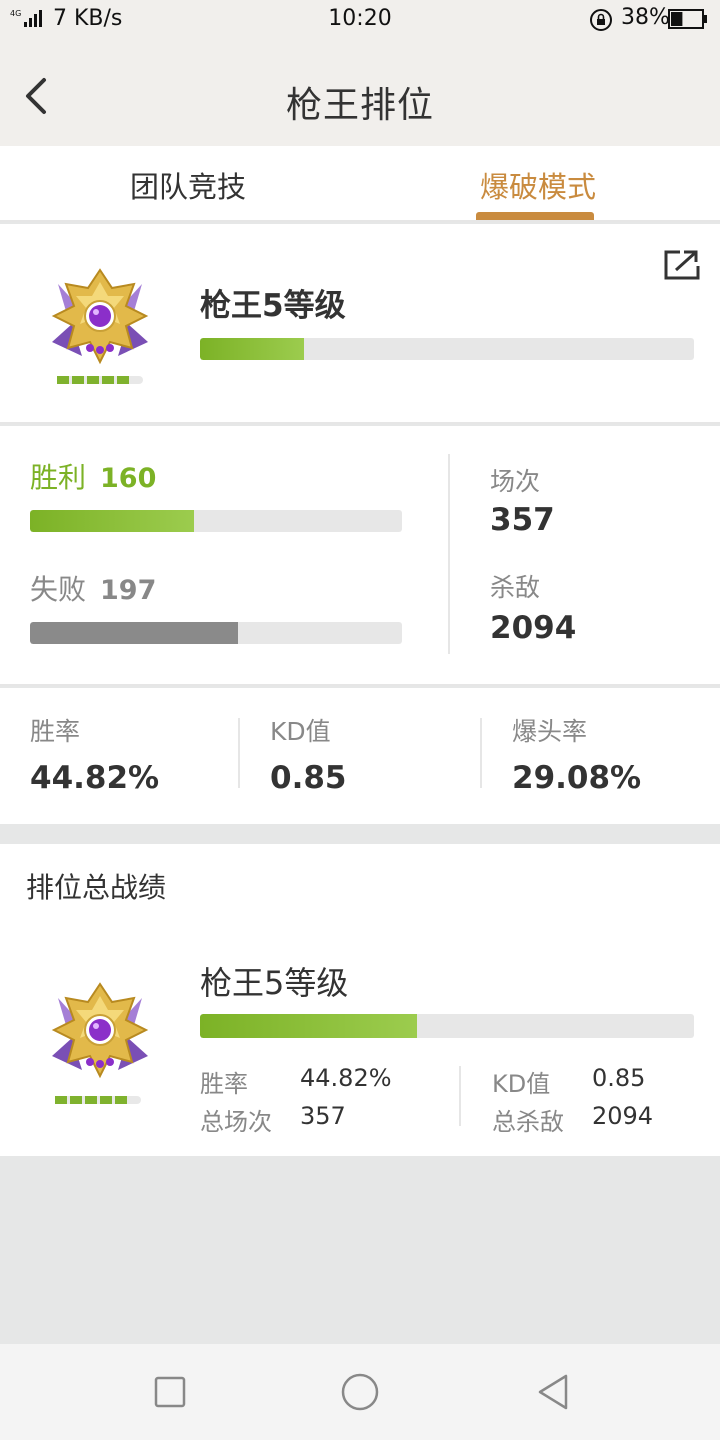 This screenshot has width=720, height=1440. I want to click on lose-bar, so click(216, 633).